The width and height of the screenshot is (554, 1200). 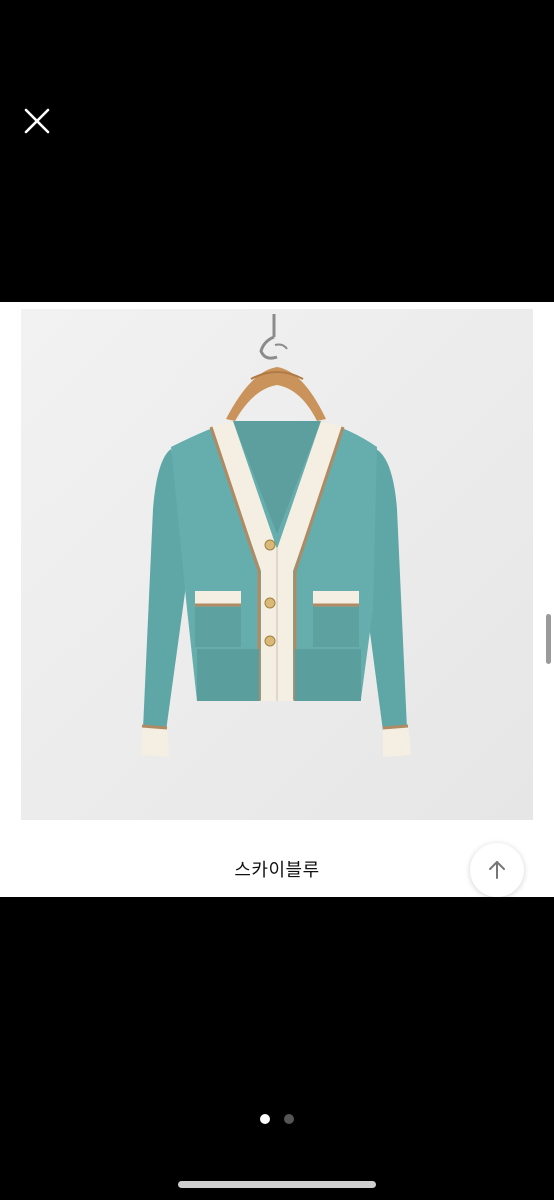 What do you see at coordinates (277, 1119) in the screenshot?
I see `image-pager` at bounding box center [277, 1119].